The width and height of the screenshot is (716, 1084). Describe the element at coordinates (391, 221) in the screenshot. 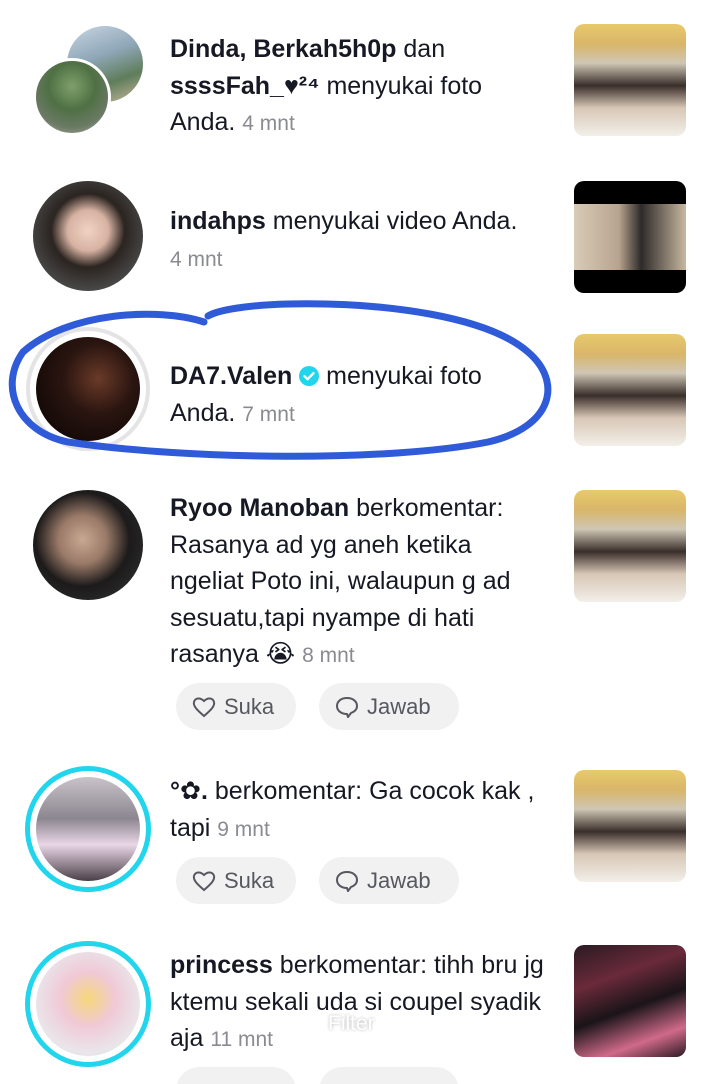

I see `action-text: menyukai video Anda.` at that location.